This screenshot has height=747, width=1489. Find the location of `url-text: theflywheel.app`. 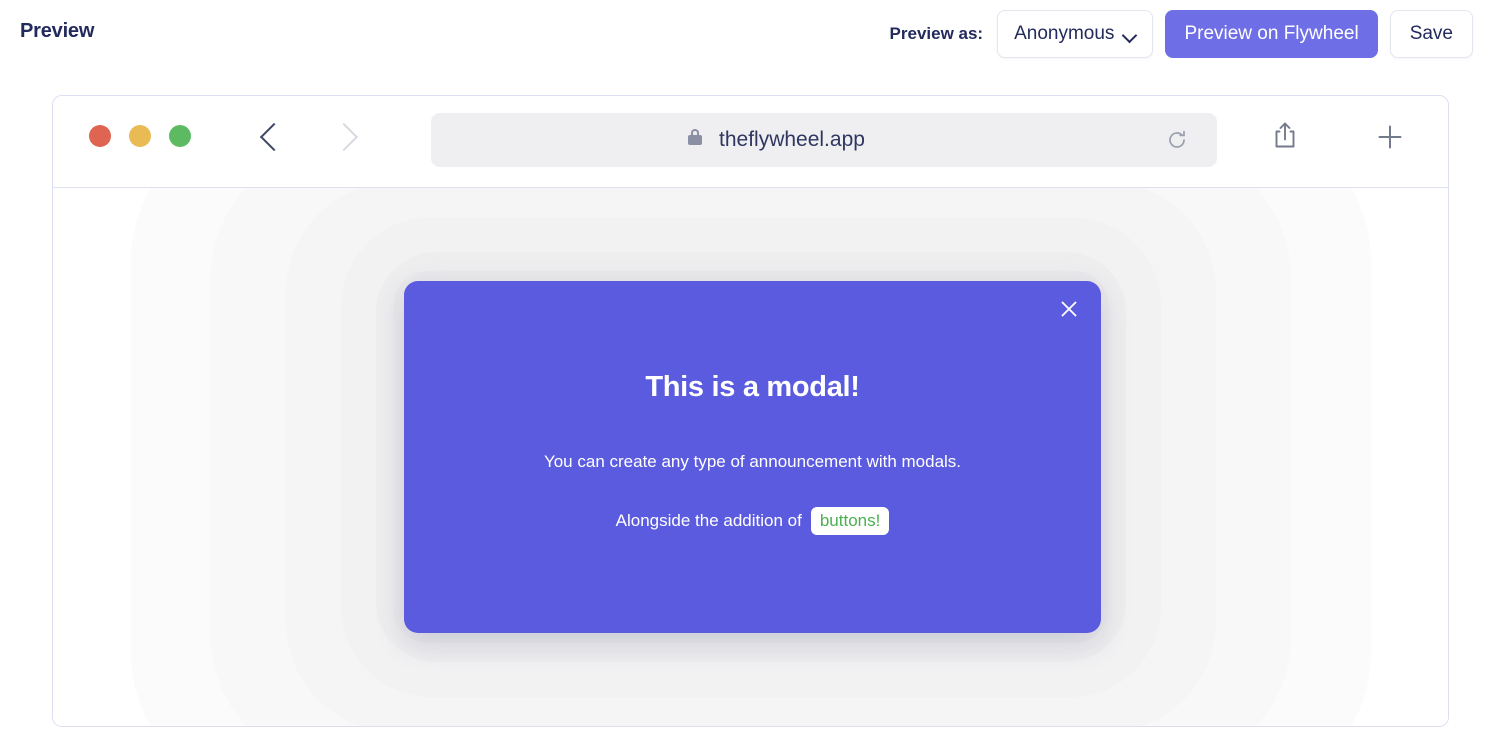

url-text: theflywheel.app is located at coordinates (792, 139).